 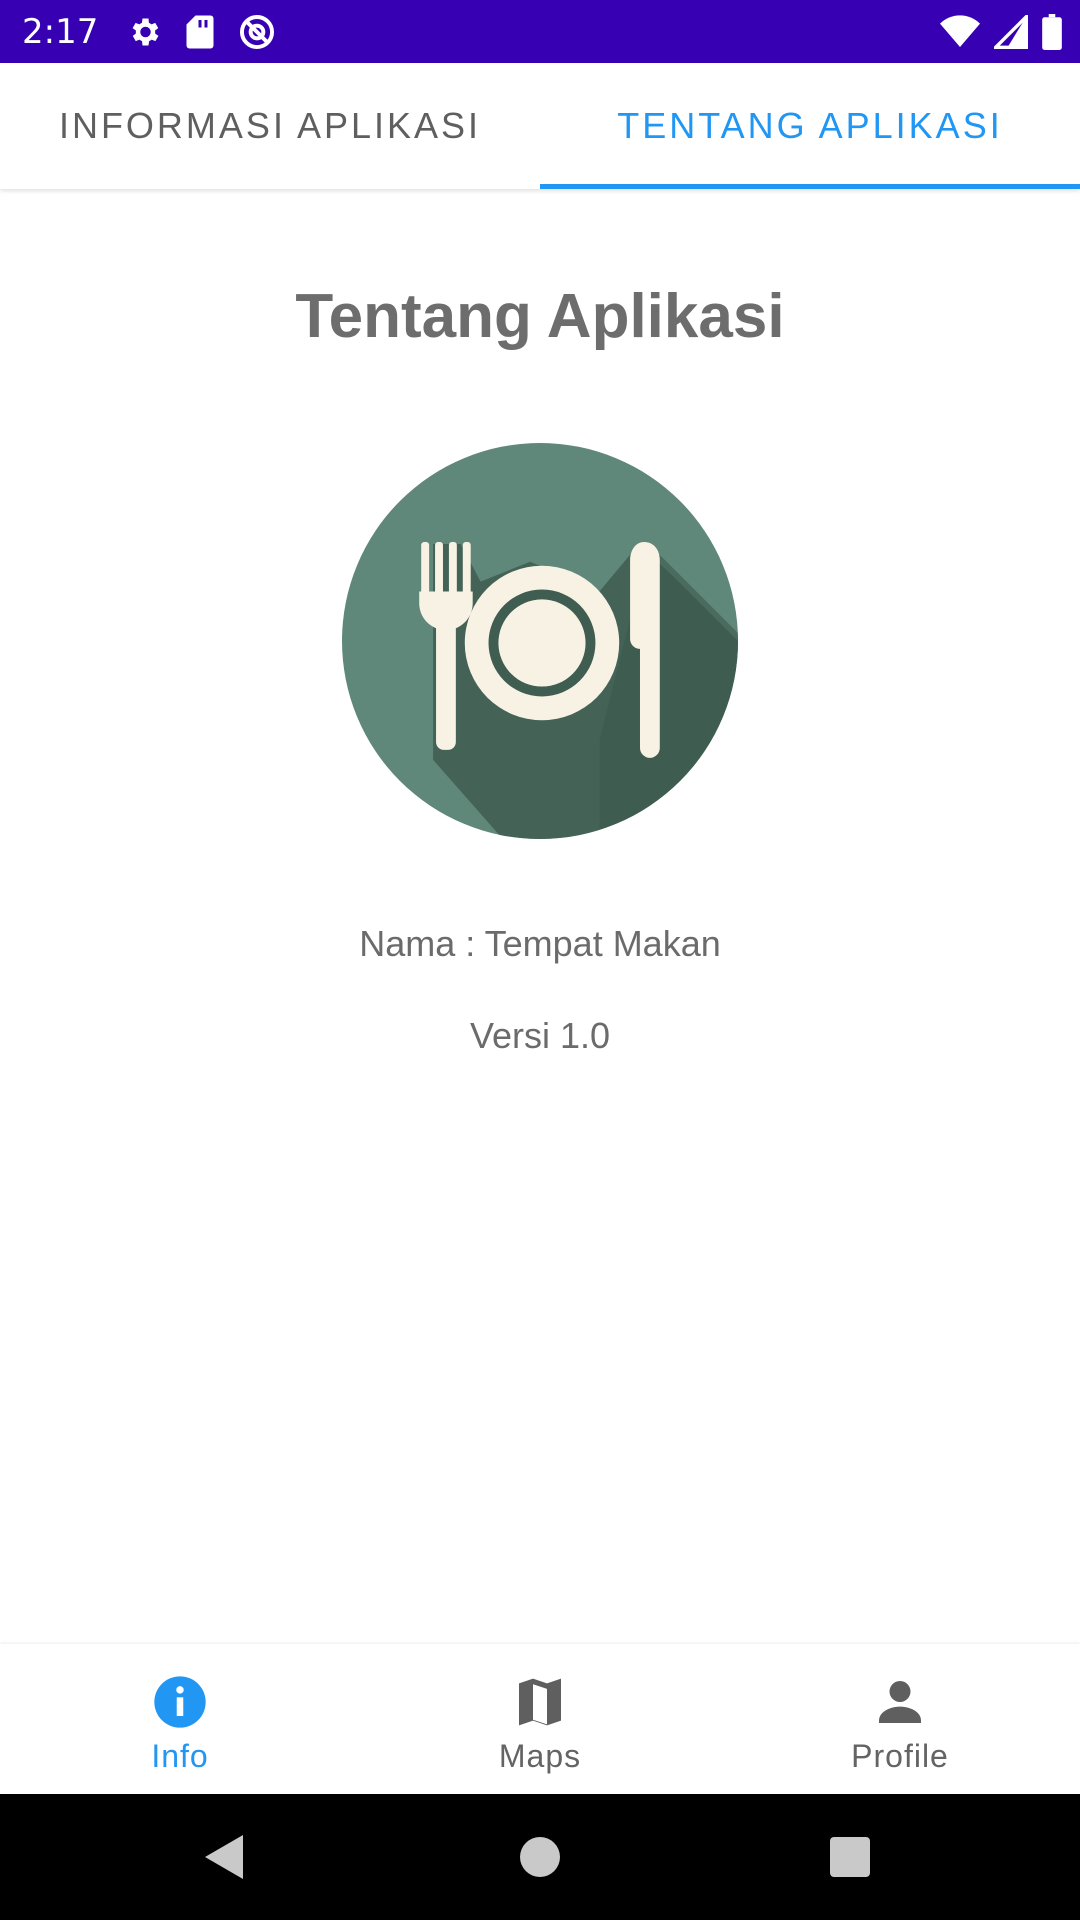 I want to click on map-icon, so click(x=540, y=1702).